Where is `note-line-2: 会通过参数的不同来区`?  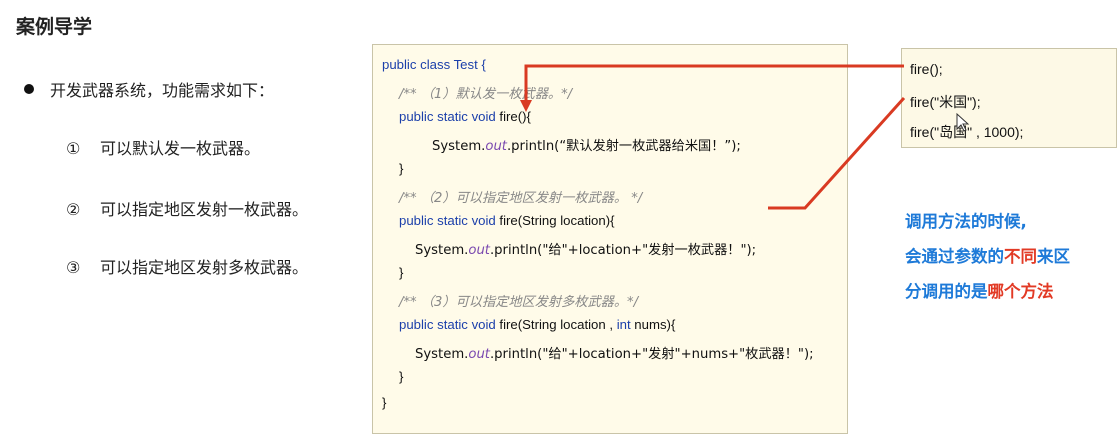 note-line-2: 会通过参数的不同来区 is located at coordinates (987, 255).